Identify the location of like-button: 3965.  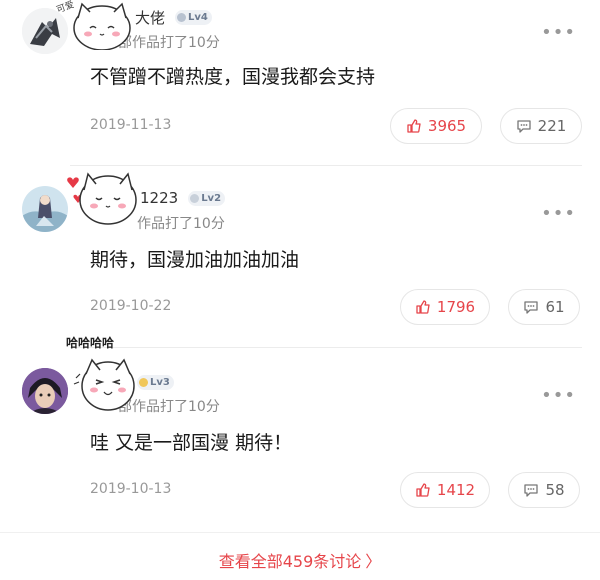
(436, 126).